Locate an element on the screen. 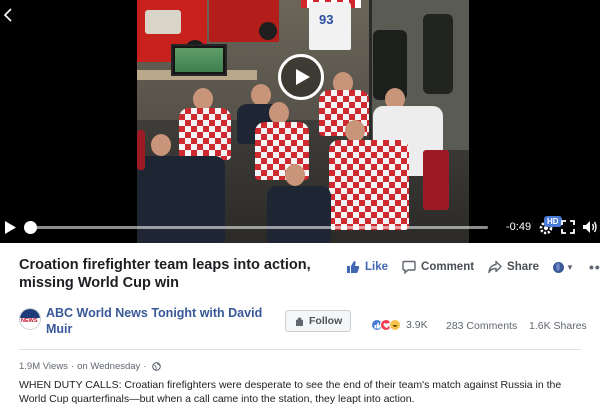 The height and width of the screenshot is (414, 600). page-name-link: ABC World News Tonight with David Muir is located at coordinates (157, 321).